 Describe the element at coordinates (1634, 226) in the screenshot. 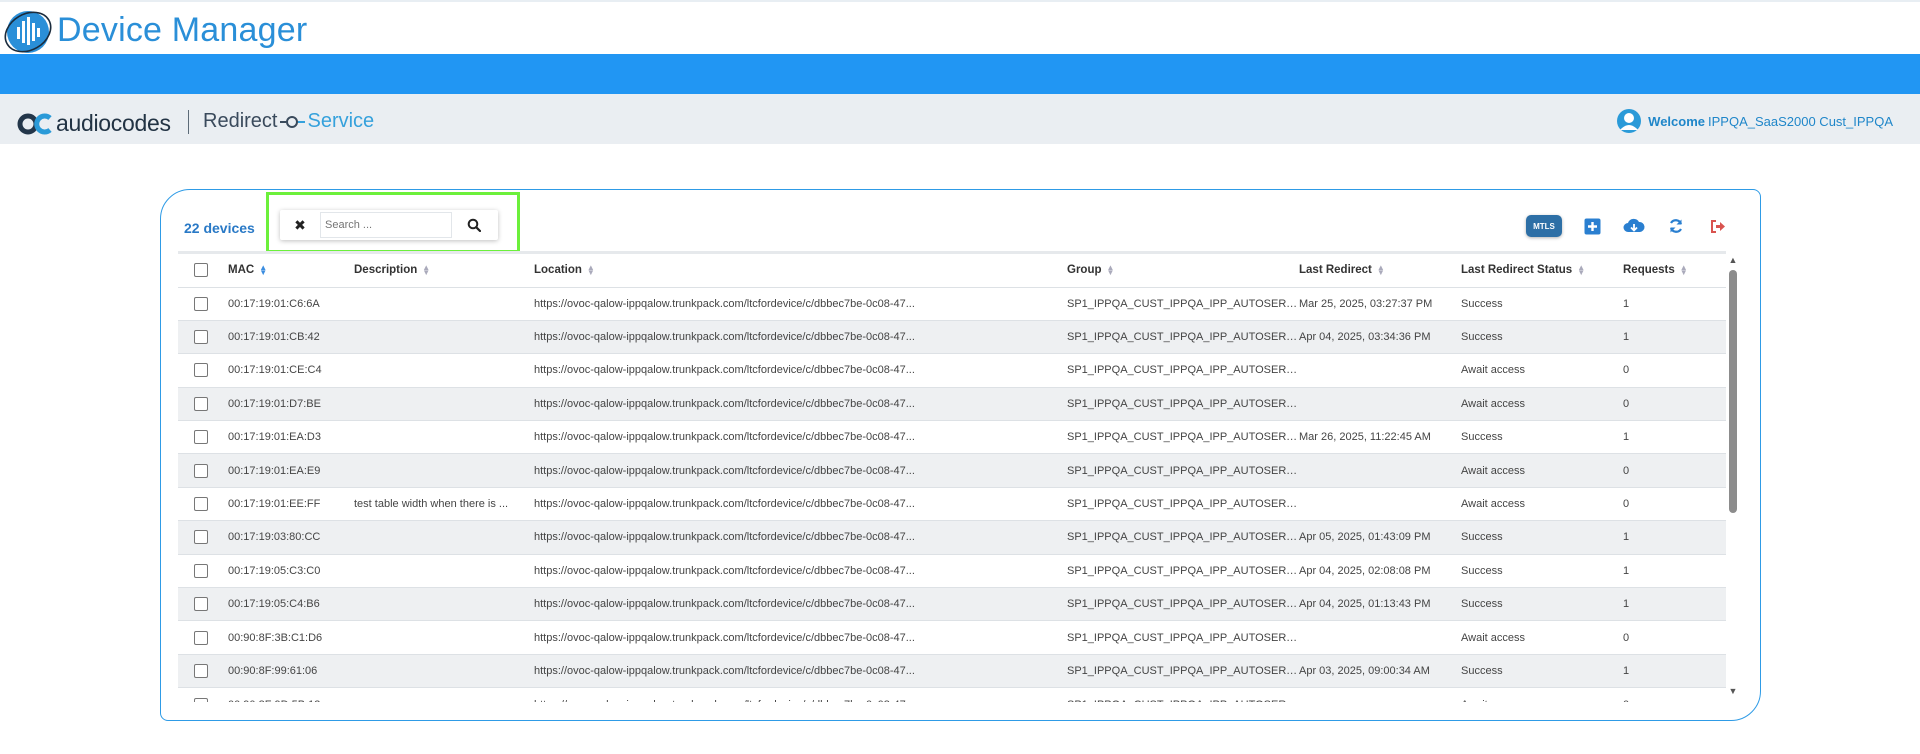

I see `download-button` at that location.